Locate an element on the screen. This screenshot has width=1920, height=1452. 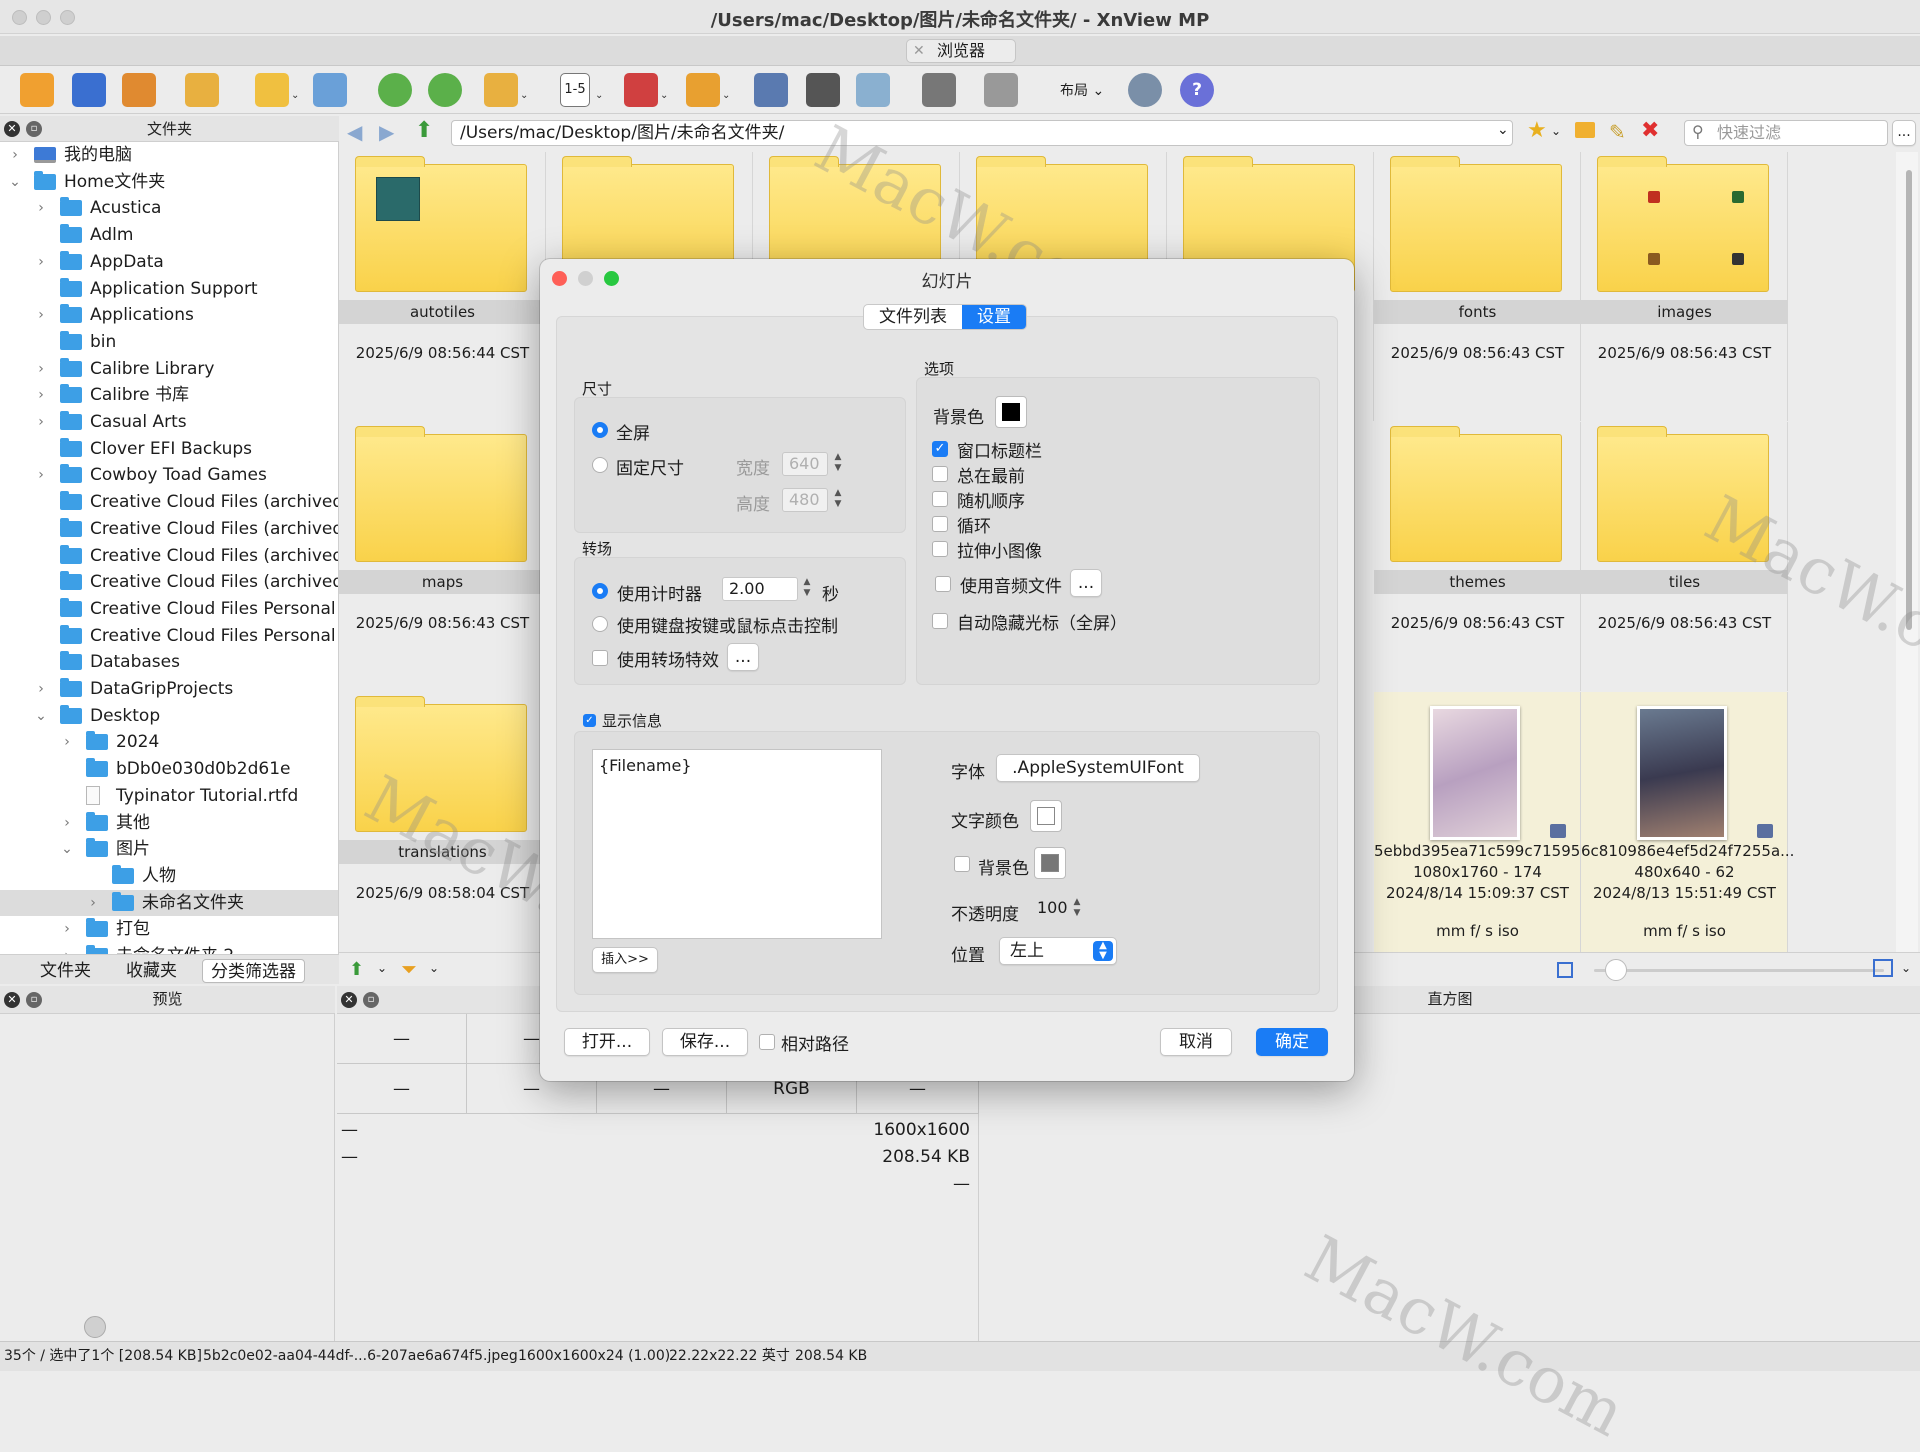
tree-item: › 其他 is located at coordinates (169, 823).